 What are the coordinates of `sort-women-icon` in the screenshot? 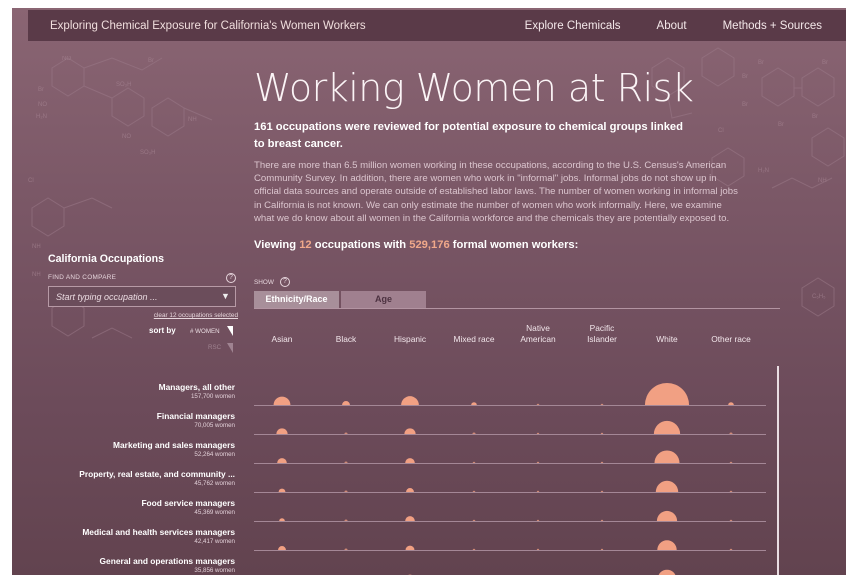 It's located at (230, 331).